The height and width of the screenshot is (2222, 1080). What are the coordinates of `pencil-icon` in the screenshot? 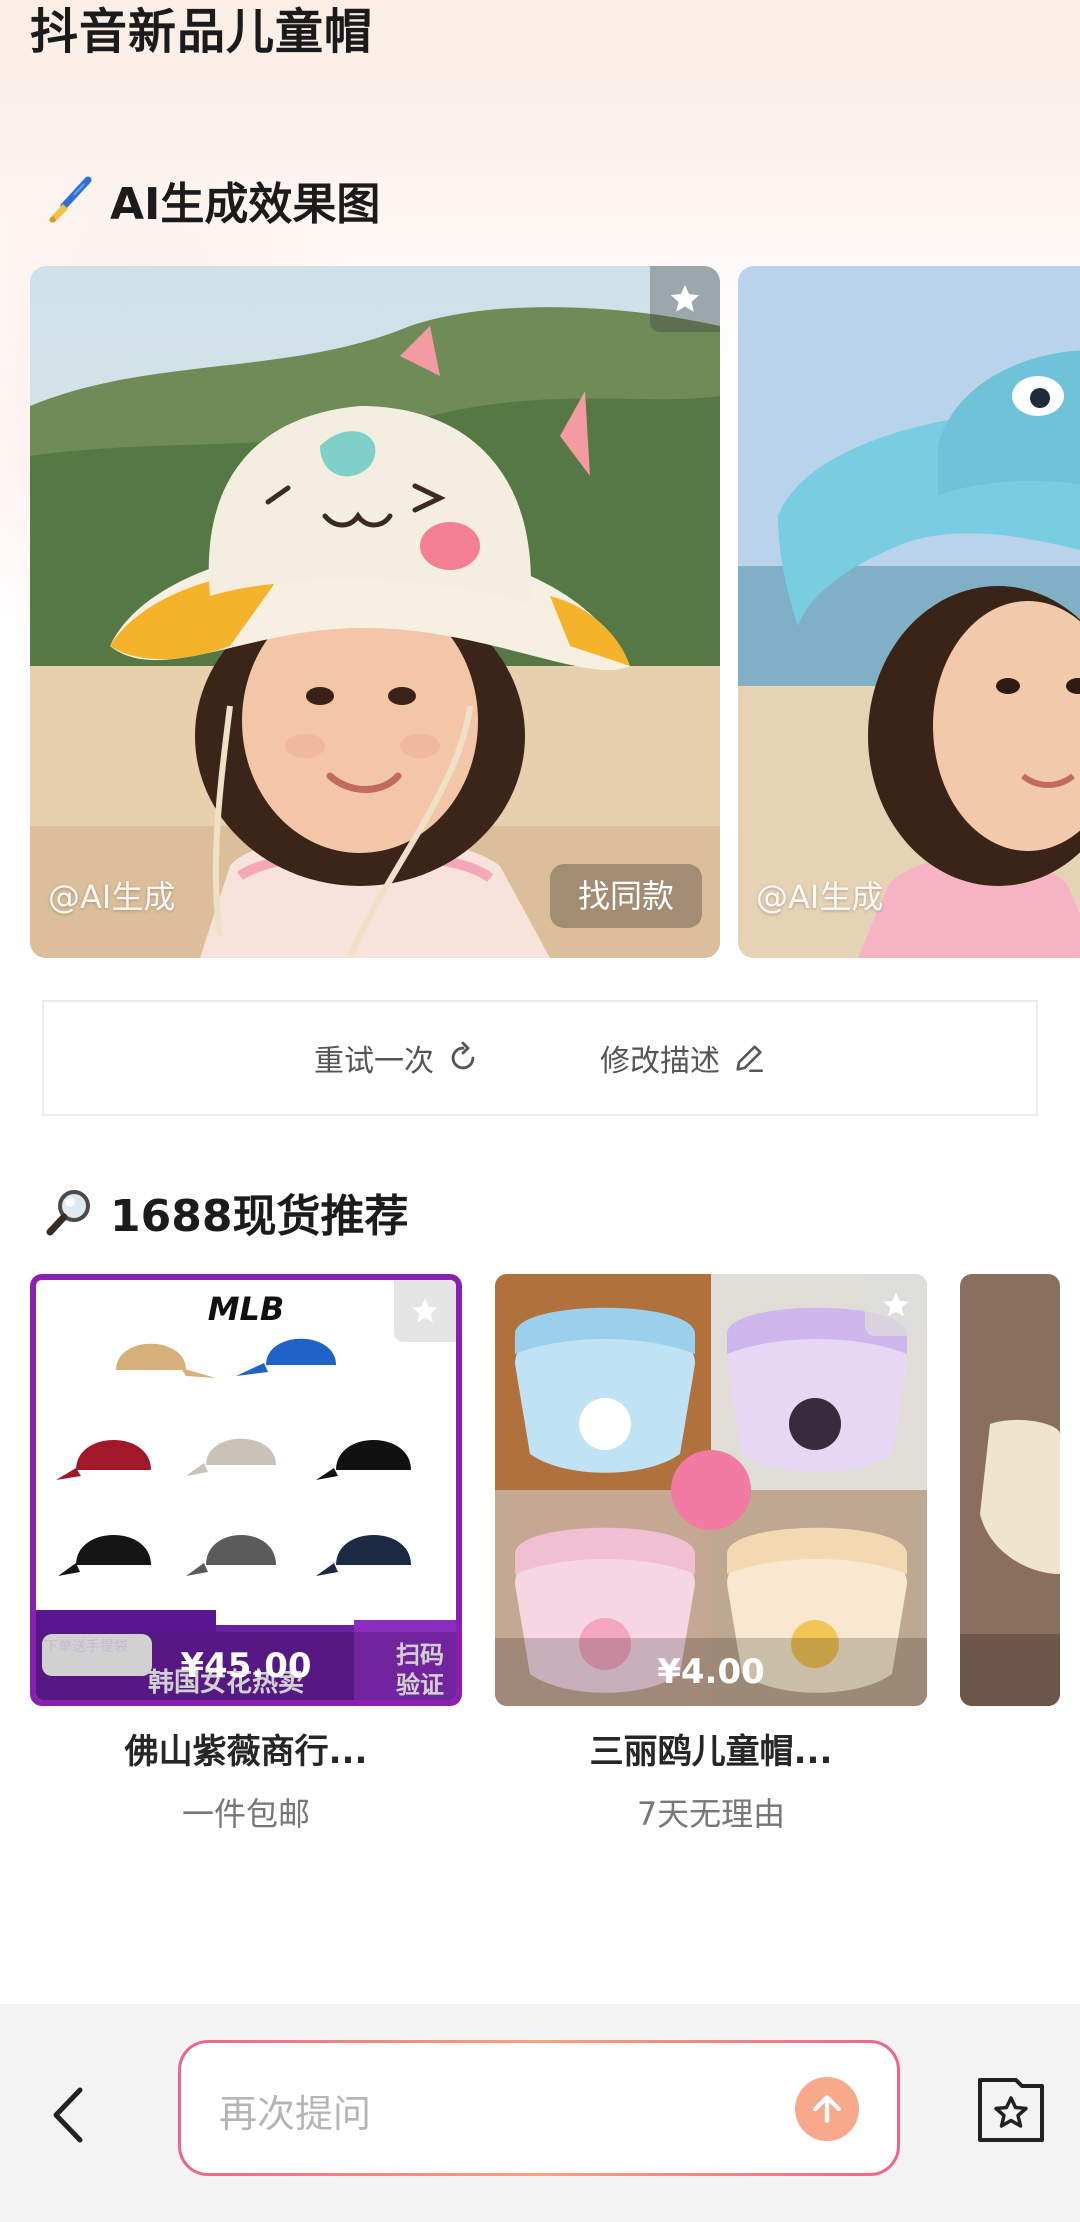 It's located at (750, 1059).